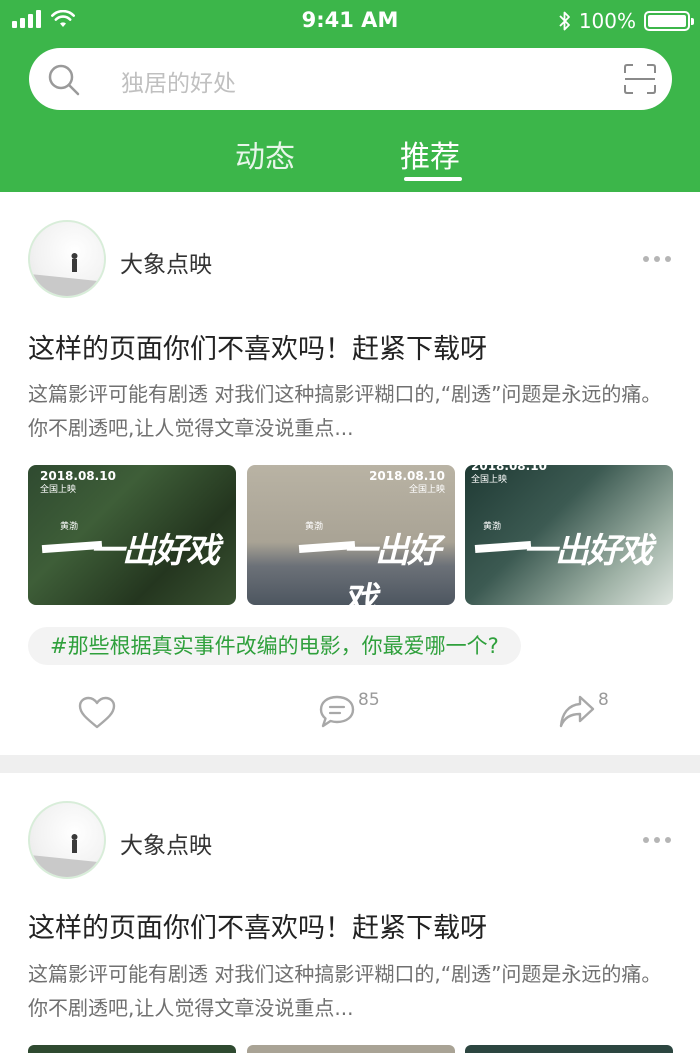  Describe the element at coordinates (178, 84) in the screenshot. I see `search-placeholder: 独居的好处` at that location.